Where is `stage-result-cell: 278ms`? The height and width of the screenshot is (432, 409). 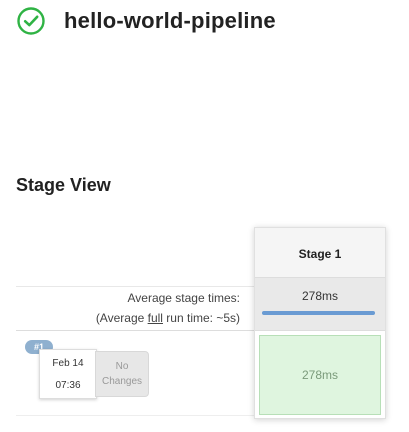
stage-result-cell: 278ms is located at coordinates (320, 375).